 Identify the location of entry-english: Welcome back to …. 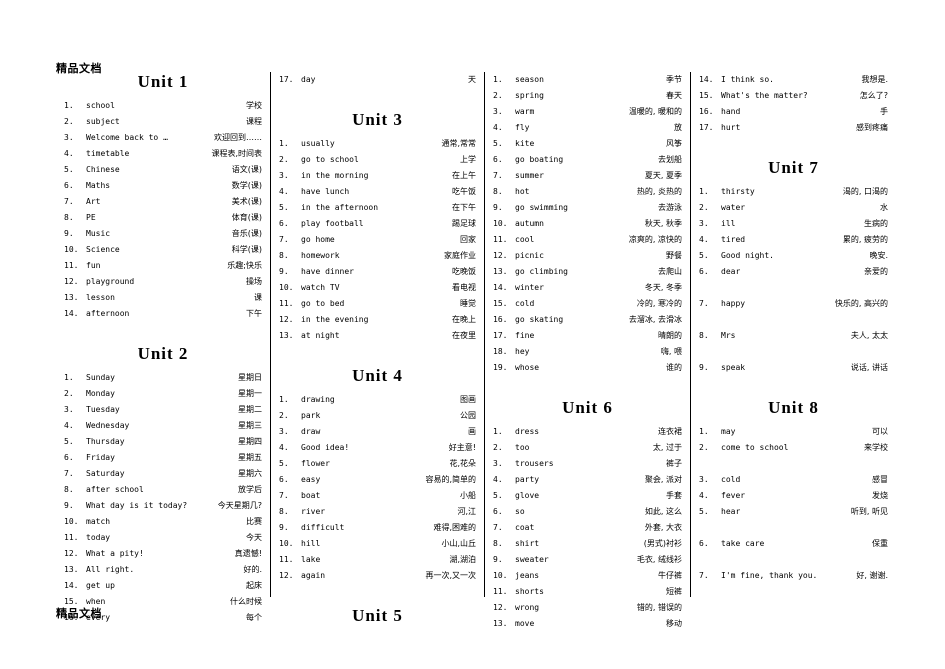
(127, 137).